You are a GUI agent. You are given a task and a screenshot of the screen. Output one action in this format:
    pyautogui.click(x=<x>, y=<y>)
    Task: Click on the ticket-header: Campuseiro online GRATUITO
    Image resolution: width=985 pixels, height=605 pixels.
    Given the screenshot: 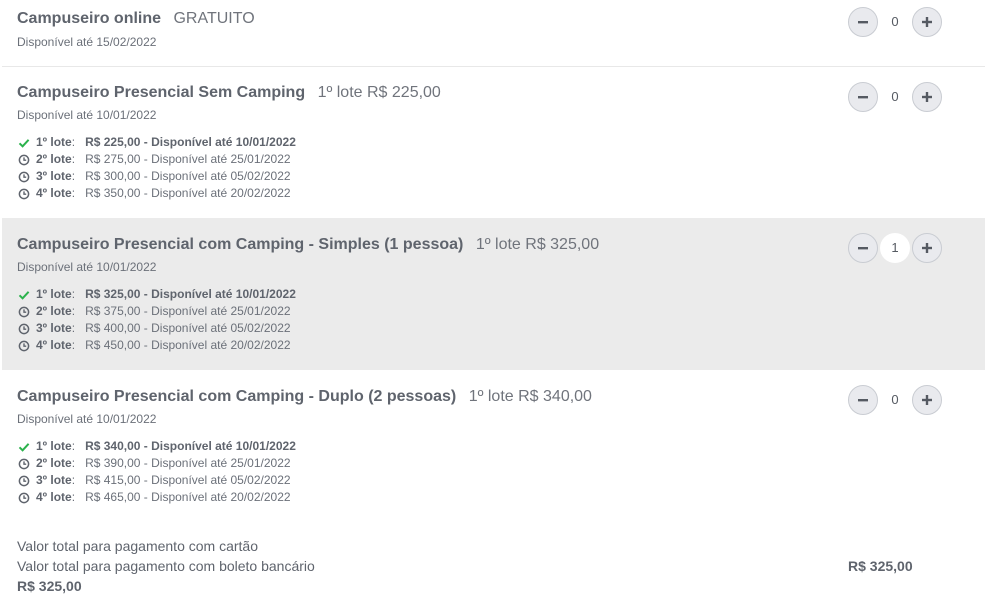 What is the action you would take?
    pyautogui.click(x=136, y=19)
    